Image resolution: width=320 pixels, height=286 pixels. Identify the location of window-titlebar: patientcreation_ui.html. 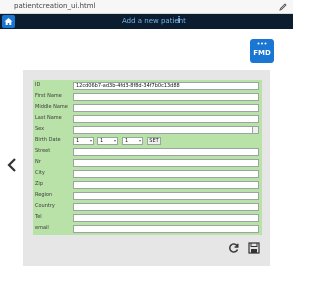
(146, 7).